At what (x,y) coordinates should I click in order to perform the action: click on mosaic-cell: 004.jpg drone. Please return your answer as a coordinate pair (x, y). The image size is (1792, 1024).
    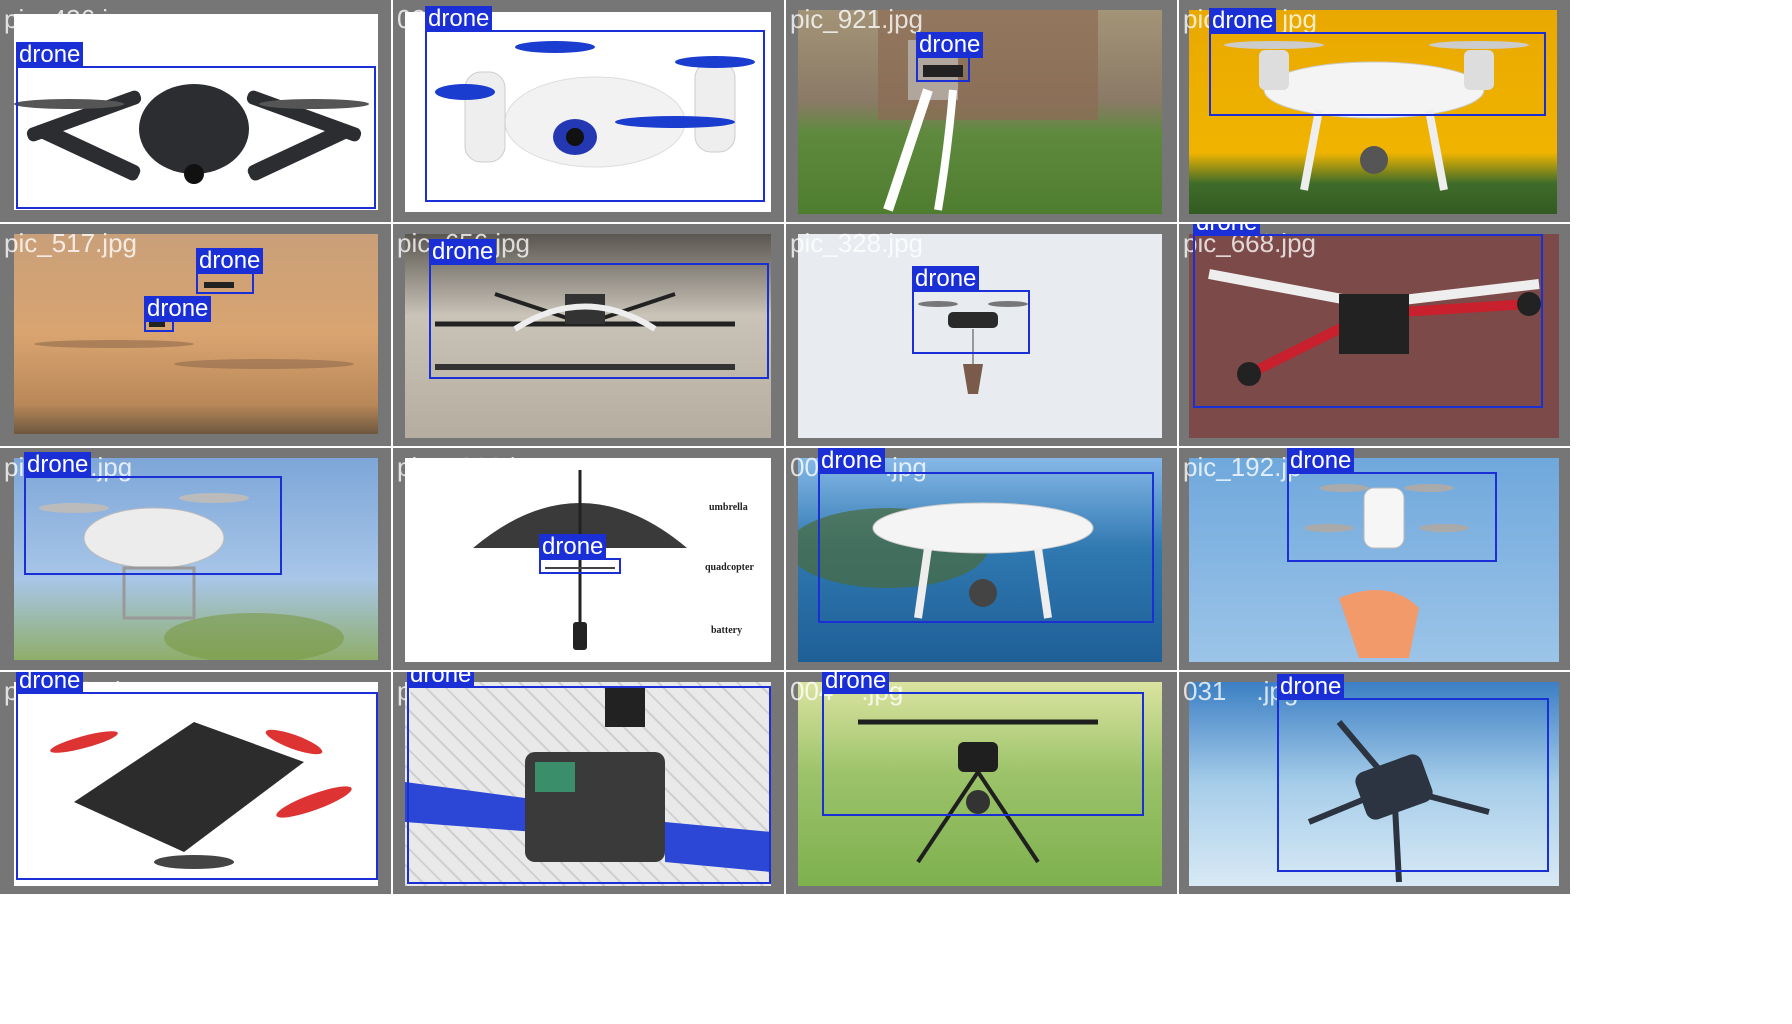
    Looking at the image, I should click on (981, 783).